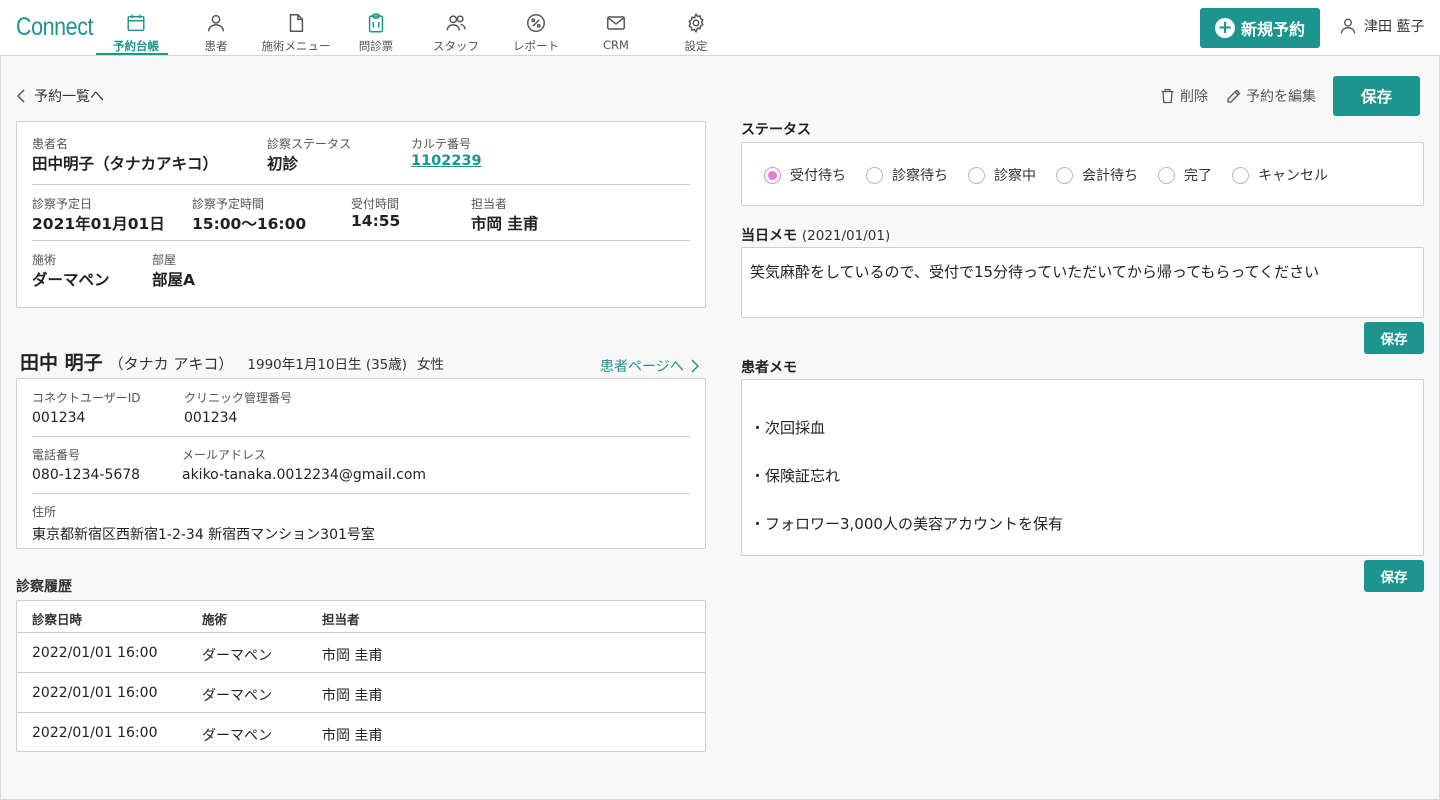 This screenshot has width=1440, height=800. I want to click on history-header-row: 診察日時 施術 担当者, so click(361, 617).